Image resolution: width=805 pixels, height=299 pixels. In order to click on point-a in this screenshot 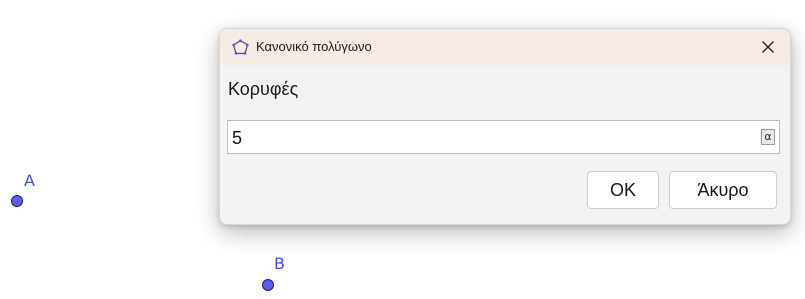, I will do `click(17, 201)`.